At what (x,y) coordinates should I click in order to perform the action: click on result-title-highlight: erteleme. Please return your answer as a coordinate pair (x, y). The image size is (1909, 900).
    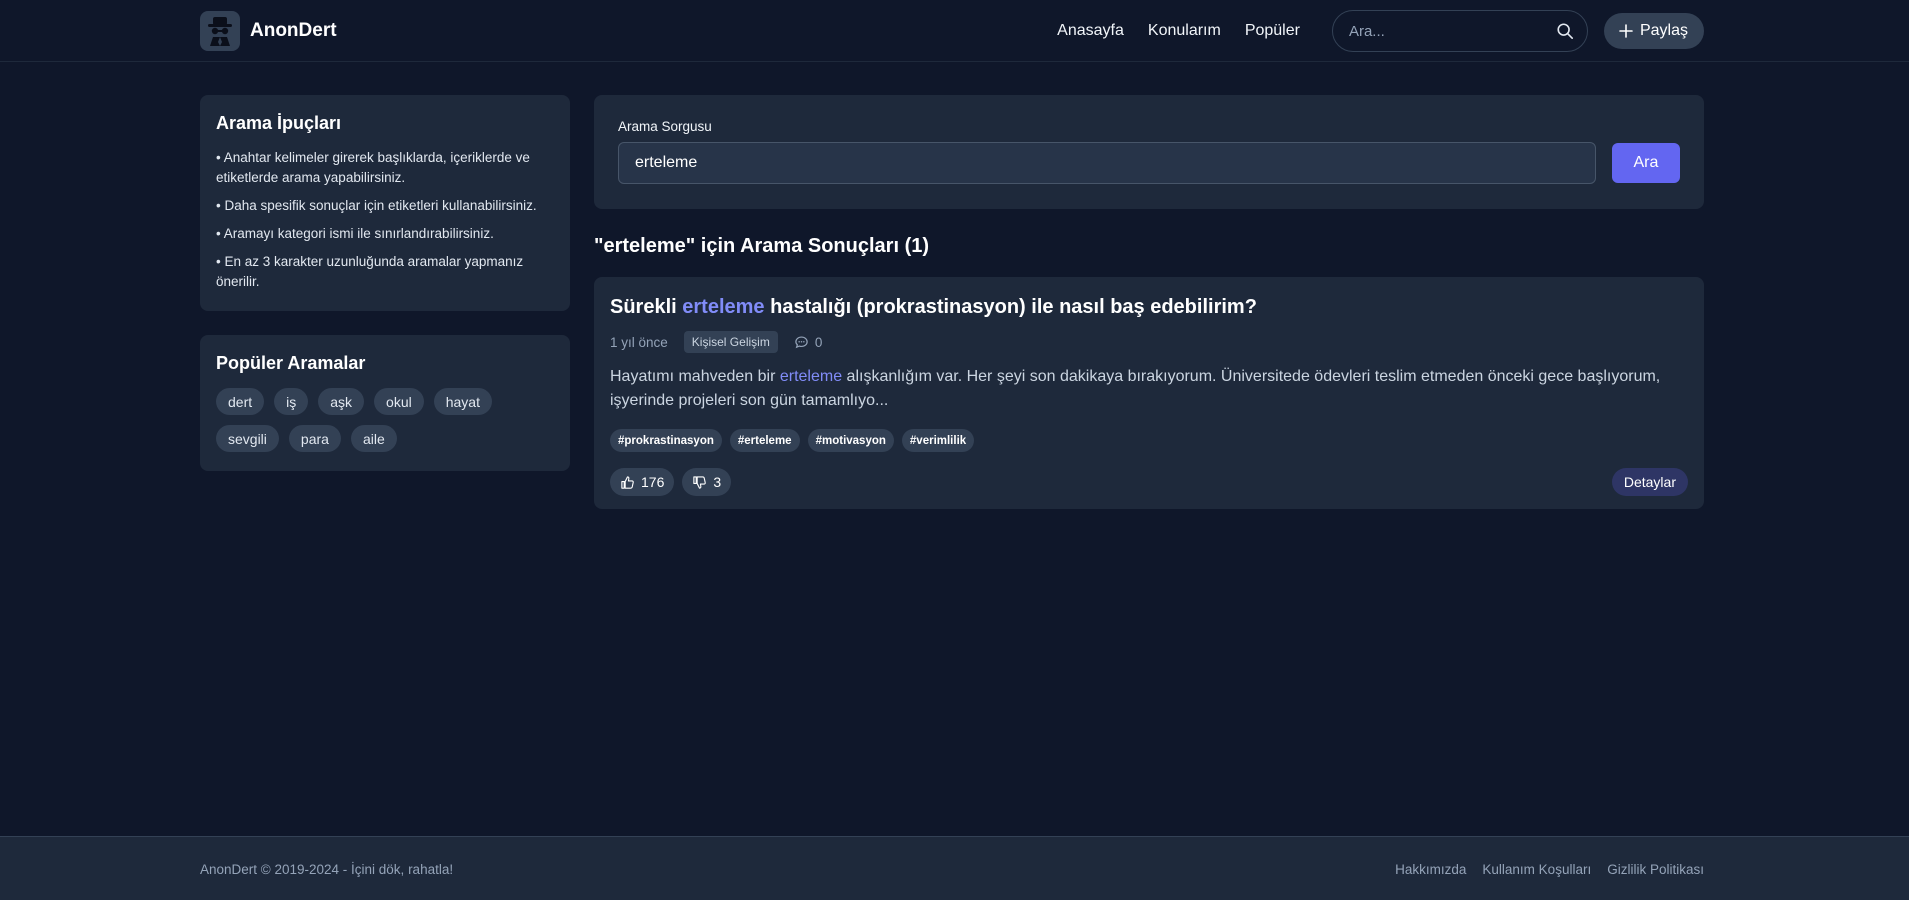
    Looking at the image, I should click on (723, 307).